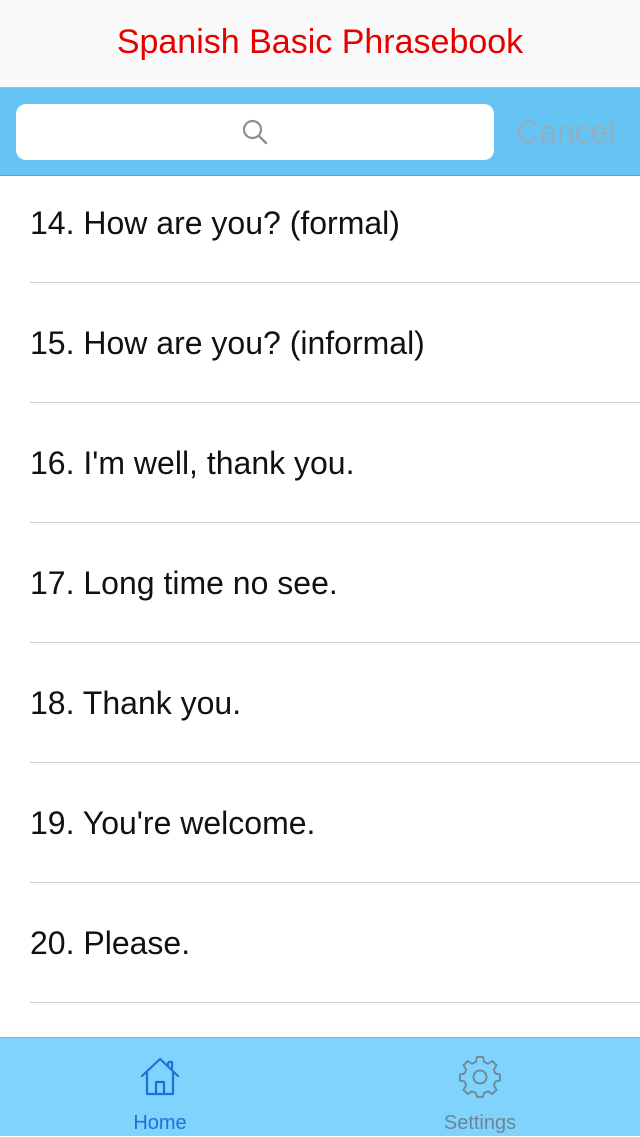 This screenshot has height=1137, width=640. I want to click on list-item: 15. How are you? (informal), so click(320, 343).